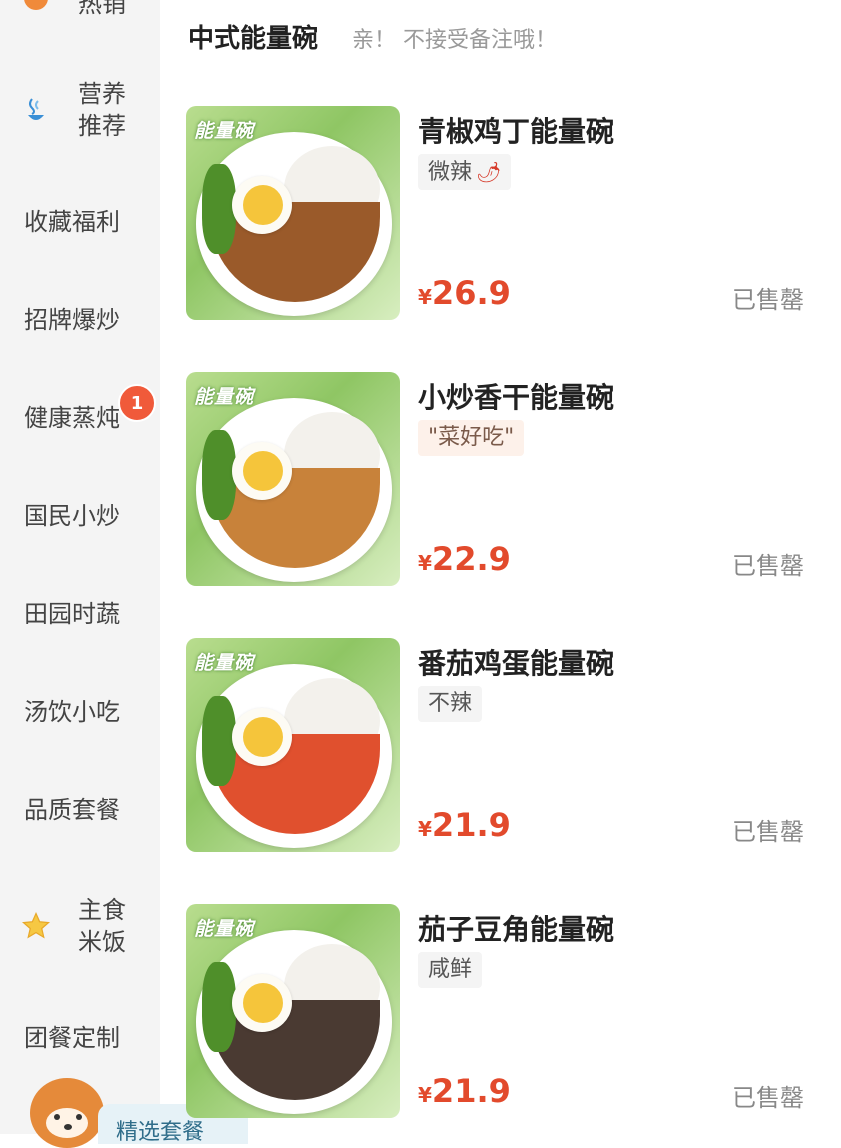  Describe the element at coordinates (516, 131) in the screenshot. I see `product-name: 青椒鸡丁能量碗` at that location.